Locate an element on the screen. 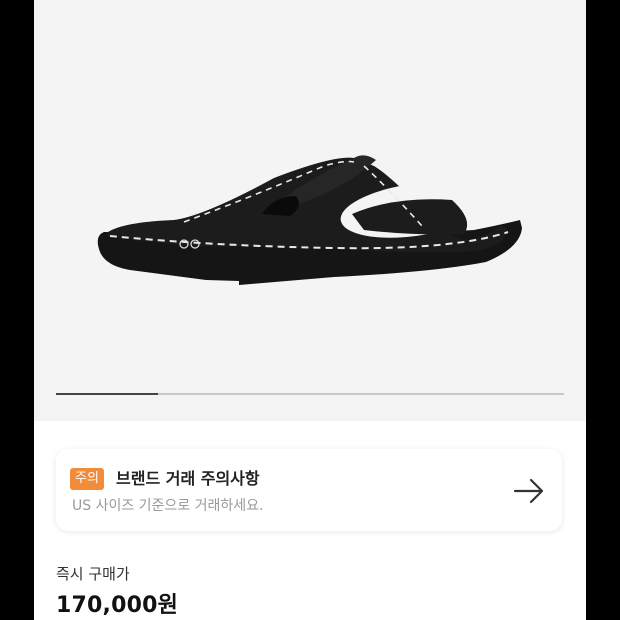  caution-badge: 주의 is located at coordinates (87, 479).